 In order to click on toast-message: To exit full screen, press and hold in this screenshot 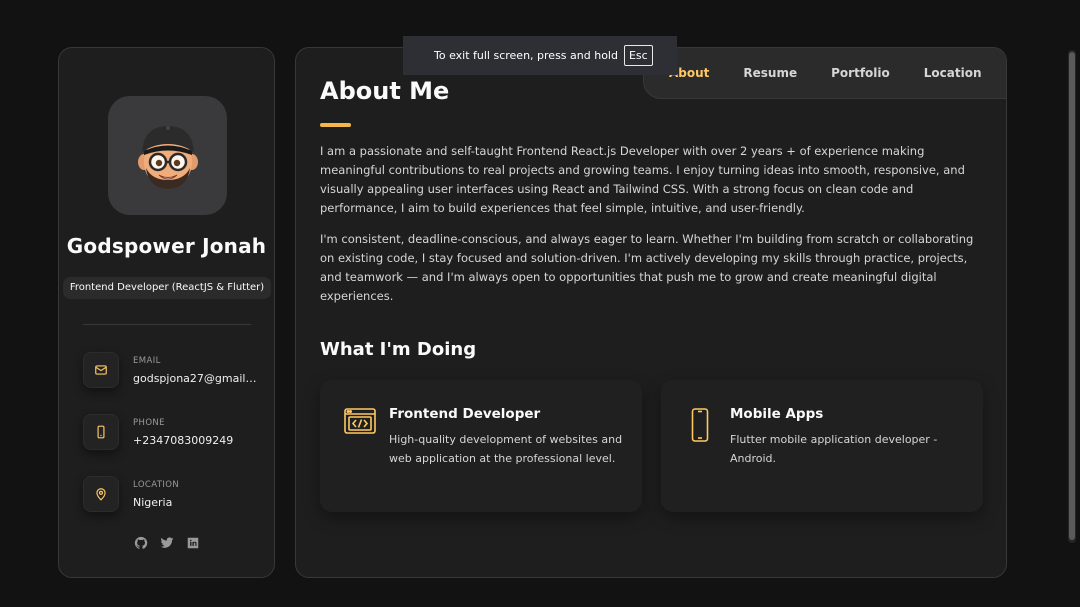, I will do `click(526, 55)`.